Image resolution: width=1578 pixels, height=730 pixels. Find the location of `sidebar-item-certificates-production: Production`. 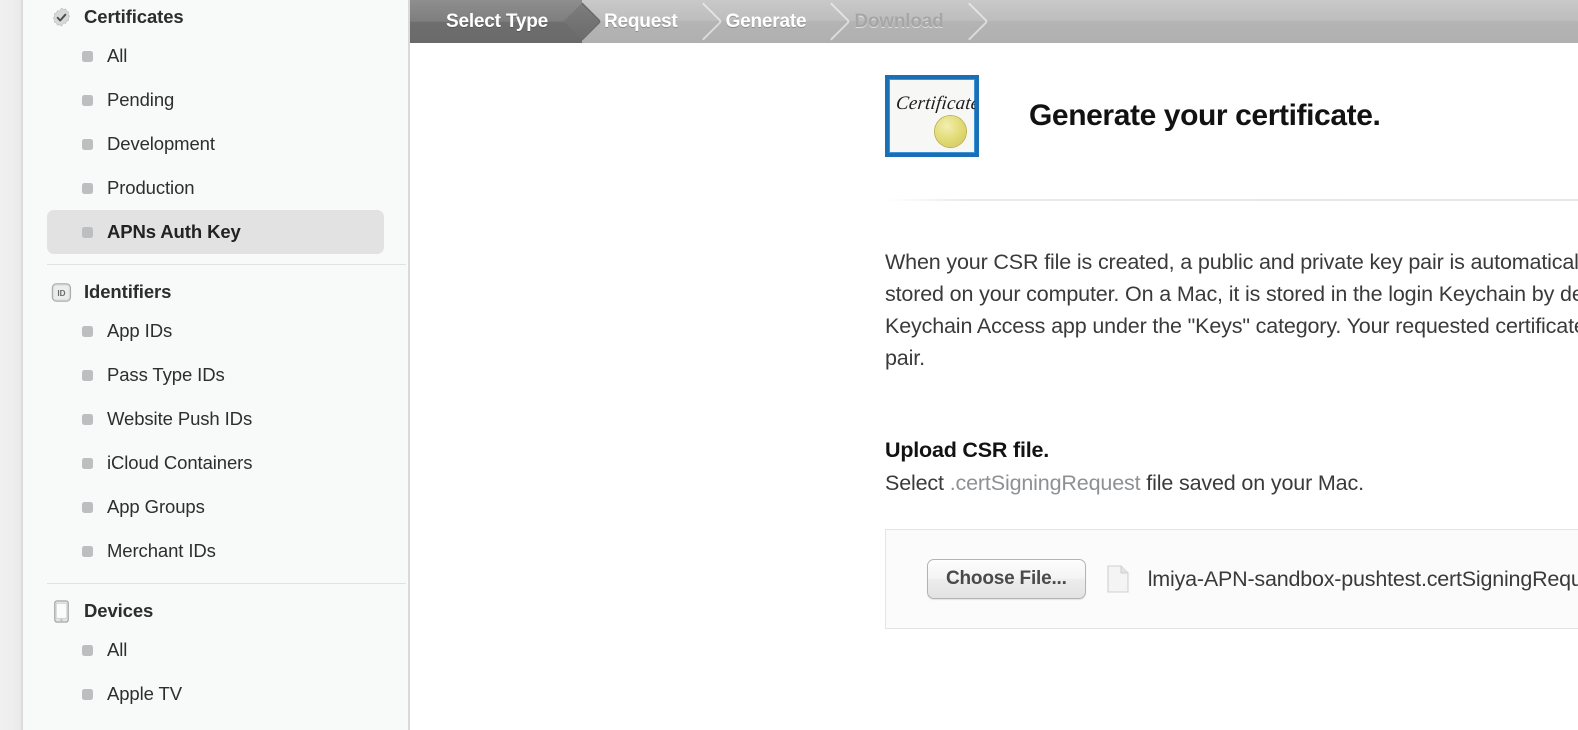

sidebar-item-certificates-production: Production is located at coordinates (215, 188).